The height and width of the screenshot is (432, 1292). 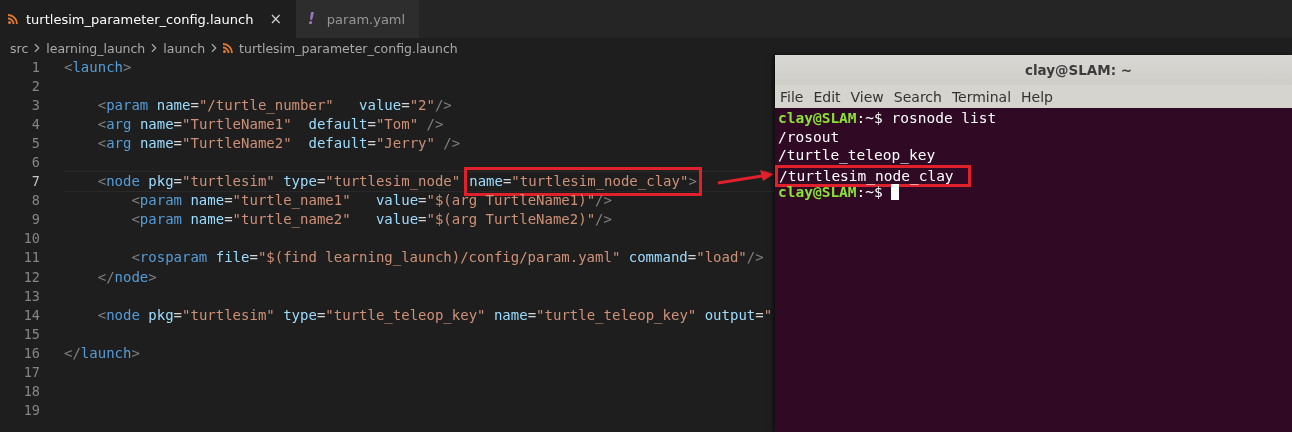 What do you see at coordinates (830, 193) in the screenshot?
I see `prompt-line: clay@SLAM:~$` at bounding box center [830, 193].